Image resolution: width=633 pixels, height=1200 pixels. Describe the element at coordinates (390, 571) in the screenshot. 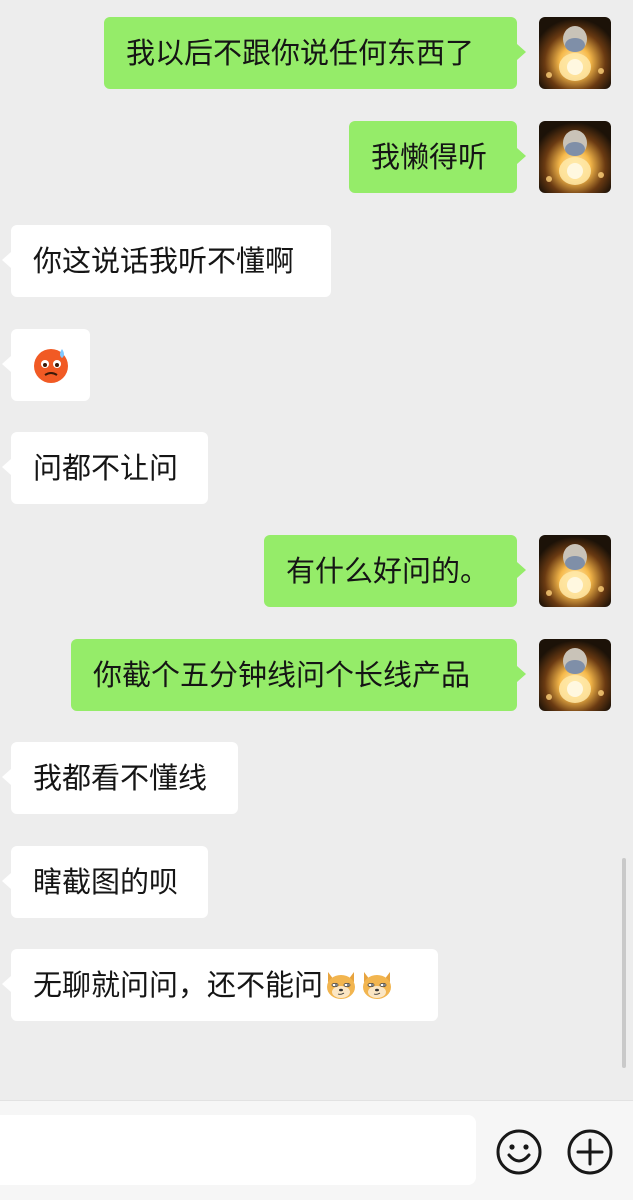

I see `outgoing-message-bubble: 有什么好问的。` at that location.